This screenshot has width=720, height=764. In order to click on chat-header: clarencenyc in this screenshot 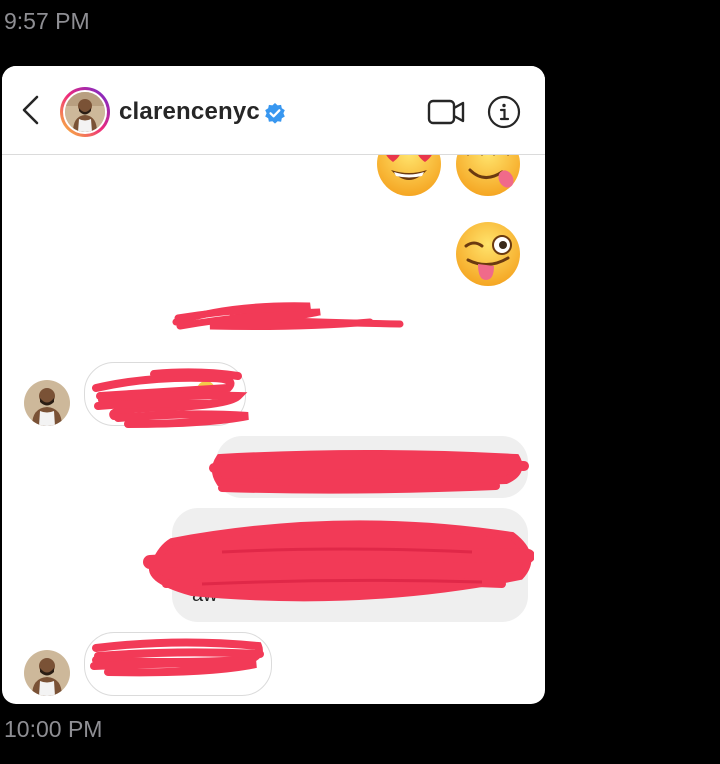, I will do `click(273, 110)`.